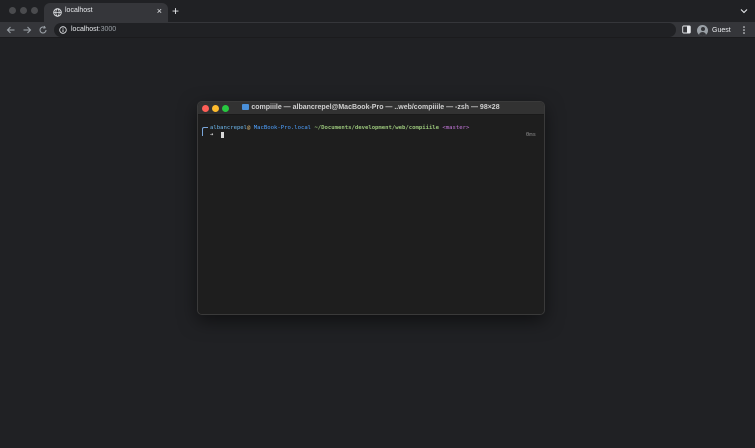  What do you see at coordinates (27, 30) in the screenshot?
I see `forward-arrow-icon` at bounding box center [27, 30].